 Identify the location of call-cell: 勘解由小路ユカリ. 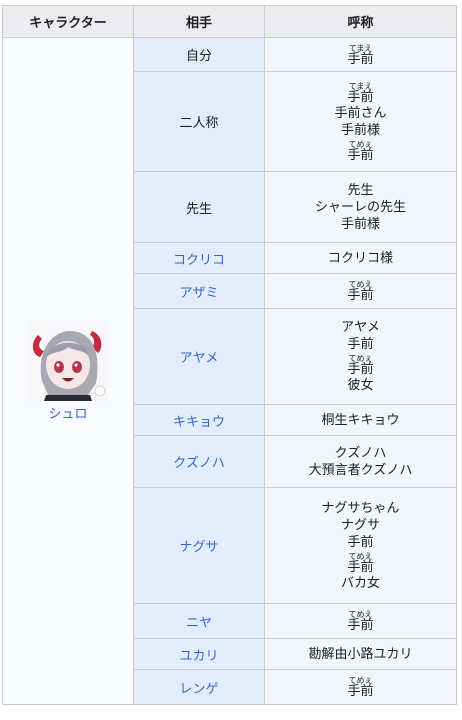
(360, 654).